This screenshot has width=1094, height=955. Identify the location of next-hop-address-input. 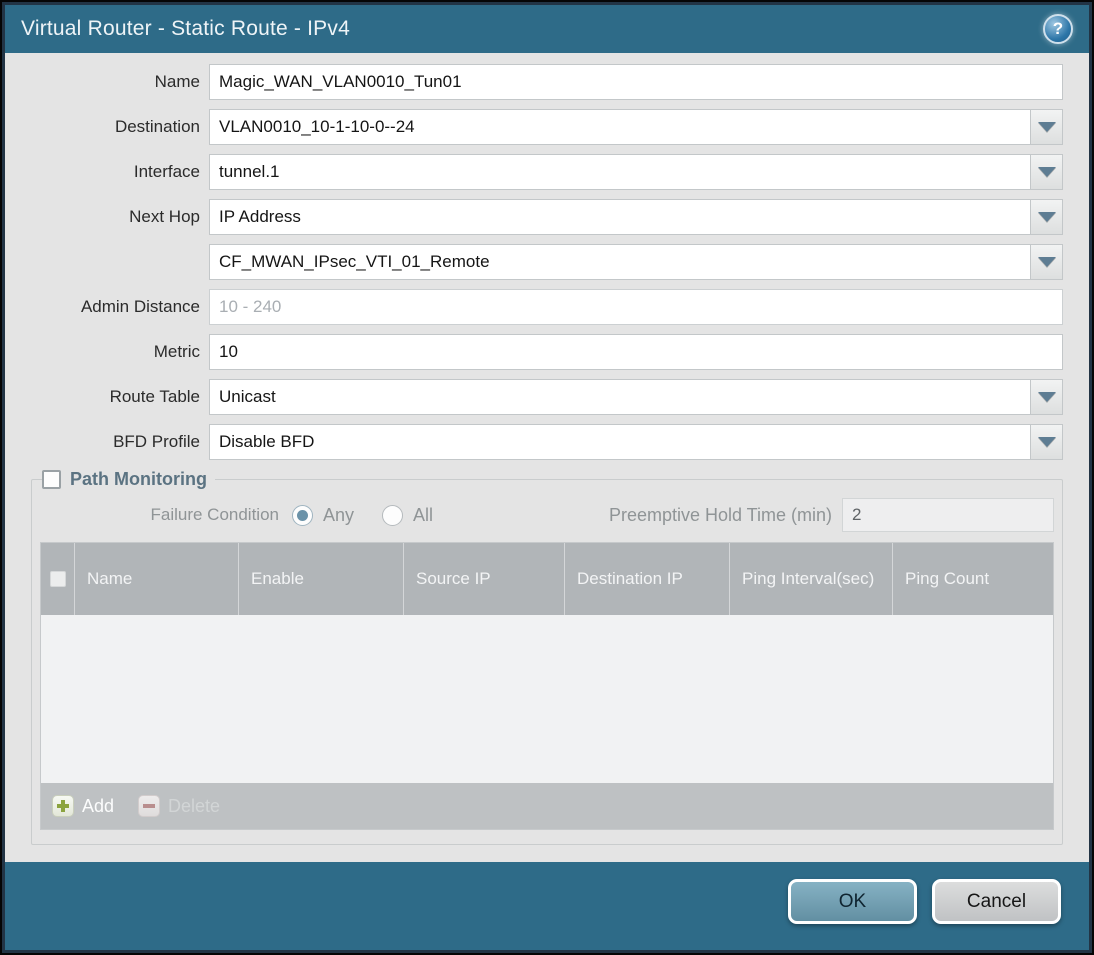
(620, 262).